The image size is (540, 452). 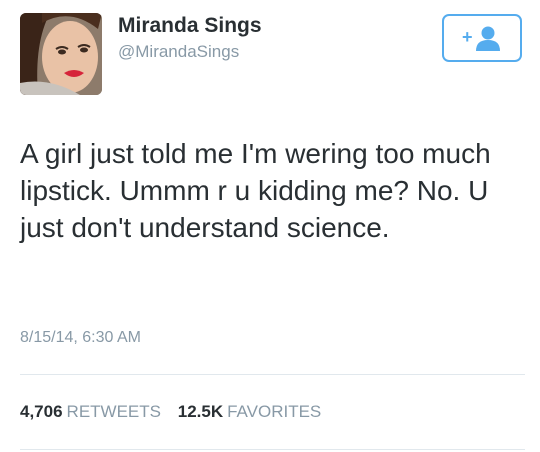 I want to click on avatar-photo, so click(x=61, y=54).